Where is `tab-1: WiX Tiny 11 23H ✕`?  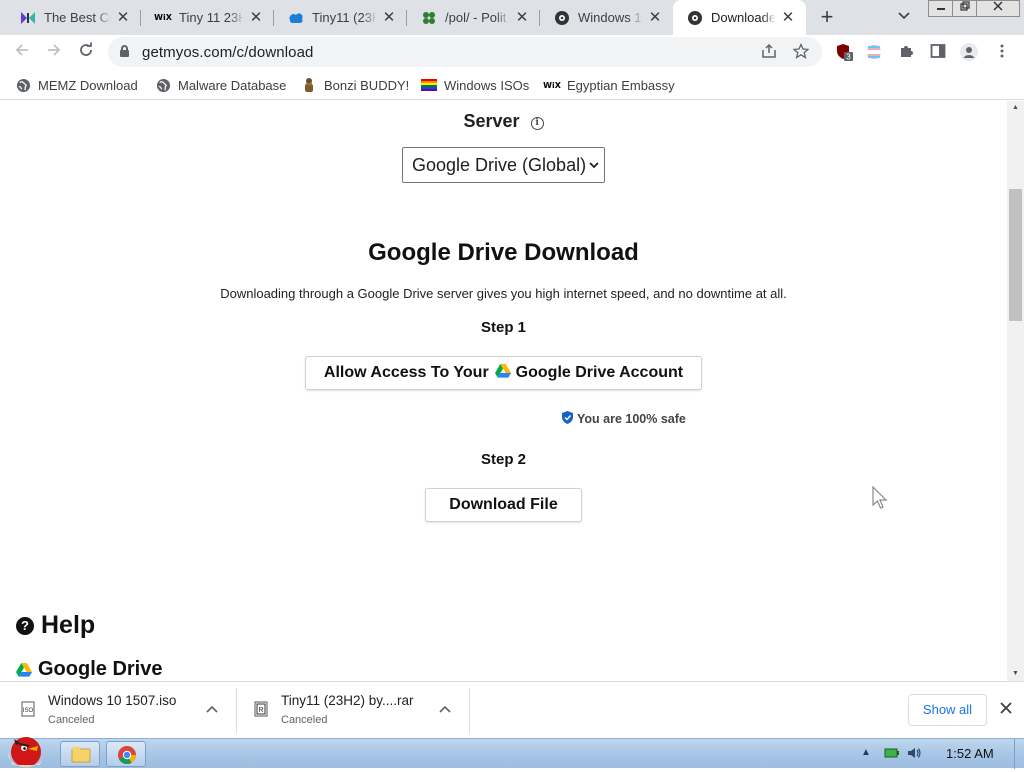 tab-1: WiX Tiny 11 23H ✕ is located at coordinates (207, 17).